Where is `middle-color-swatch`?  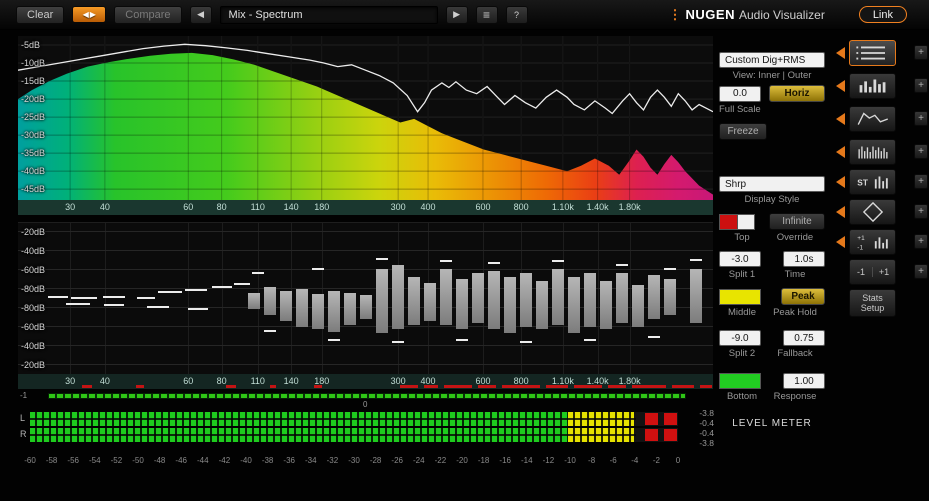
middle-color-swatch is located at coordinates (740, 296).